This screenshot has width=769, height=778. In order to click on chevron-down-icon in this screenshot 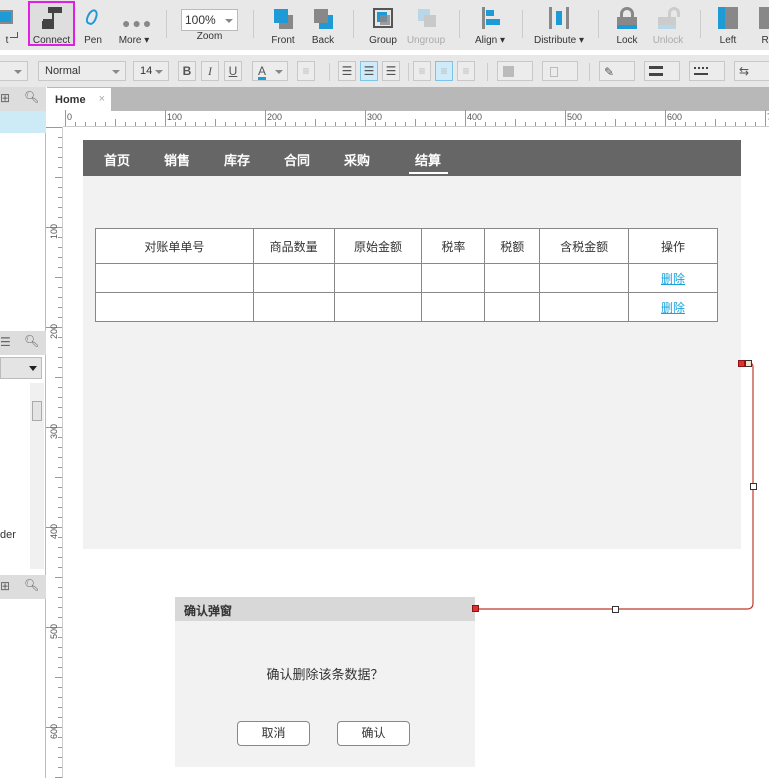, I will do `click(116, 72)`.